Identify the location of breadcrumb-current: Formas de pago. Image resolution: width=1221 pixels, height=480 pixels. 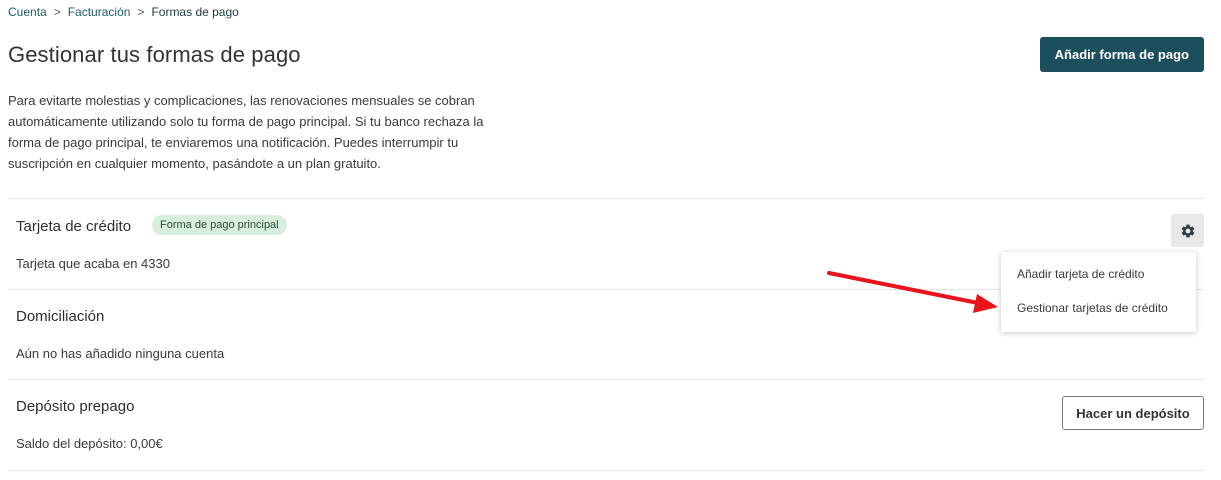
(195, 12).